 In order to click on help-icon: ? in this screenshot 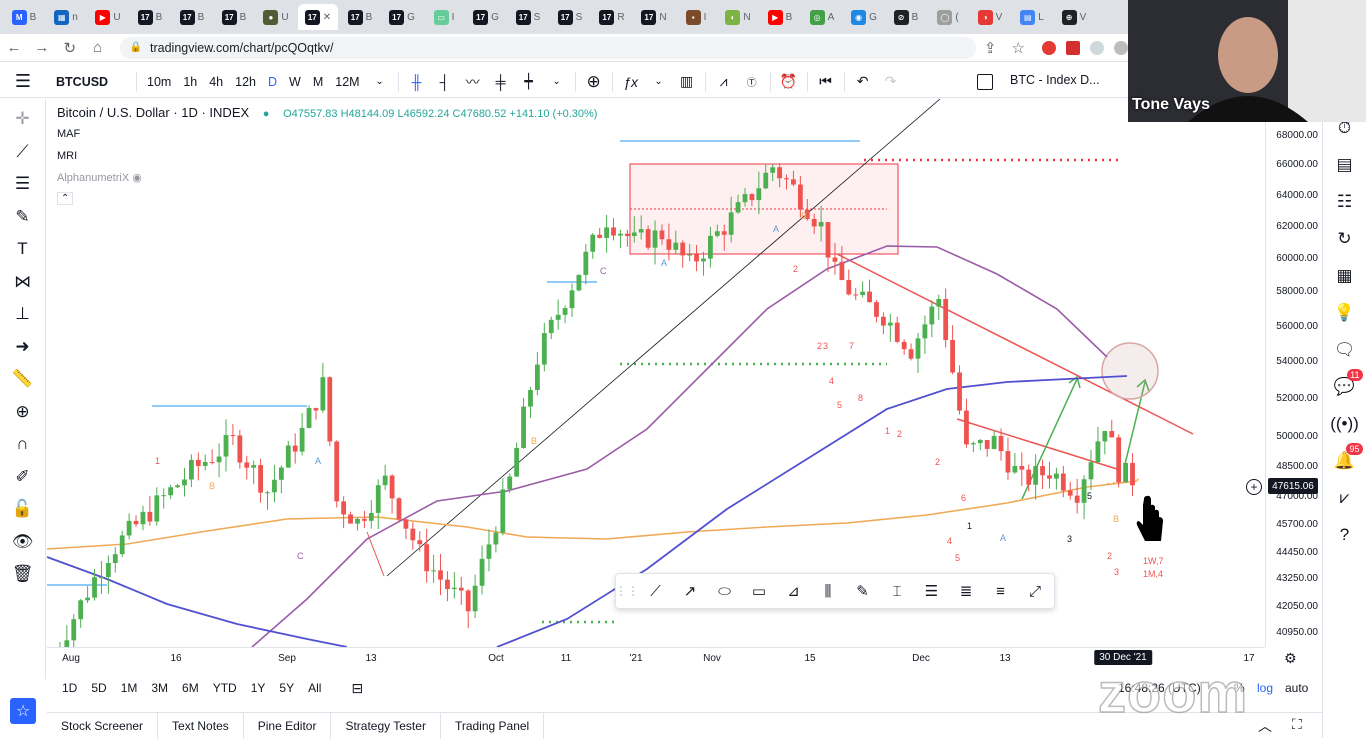, I will do `click(1345, 535)`.